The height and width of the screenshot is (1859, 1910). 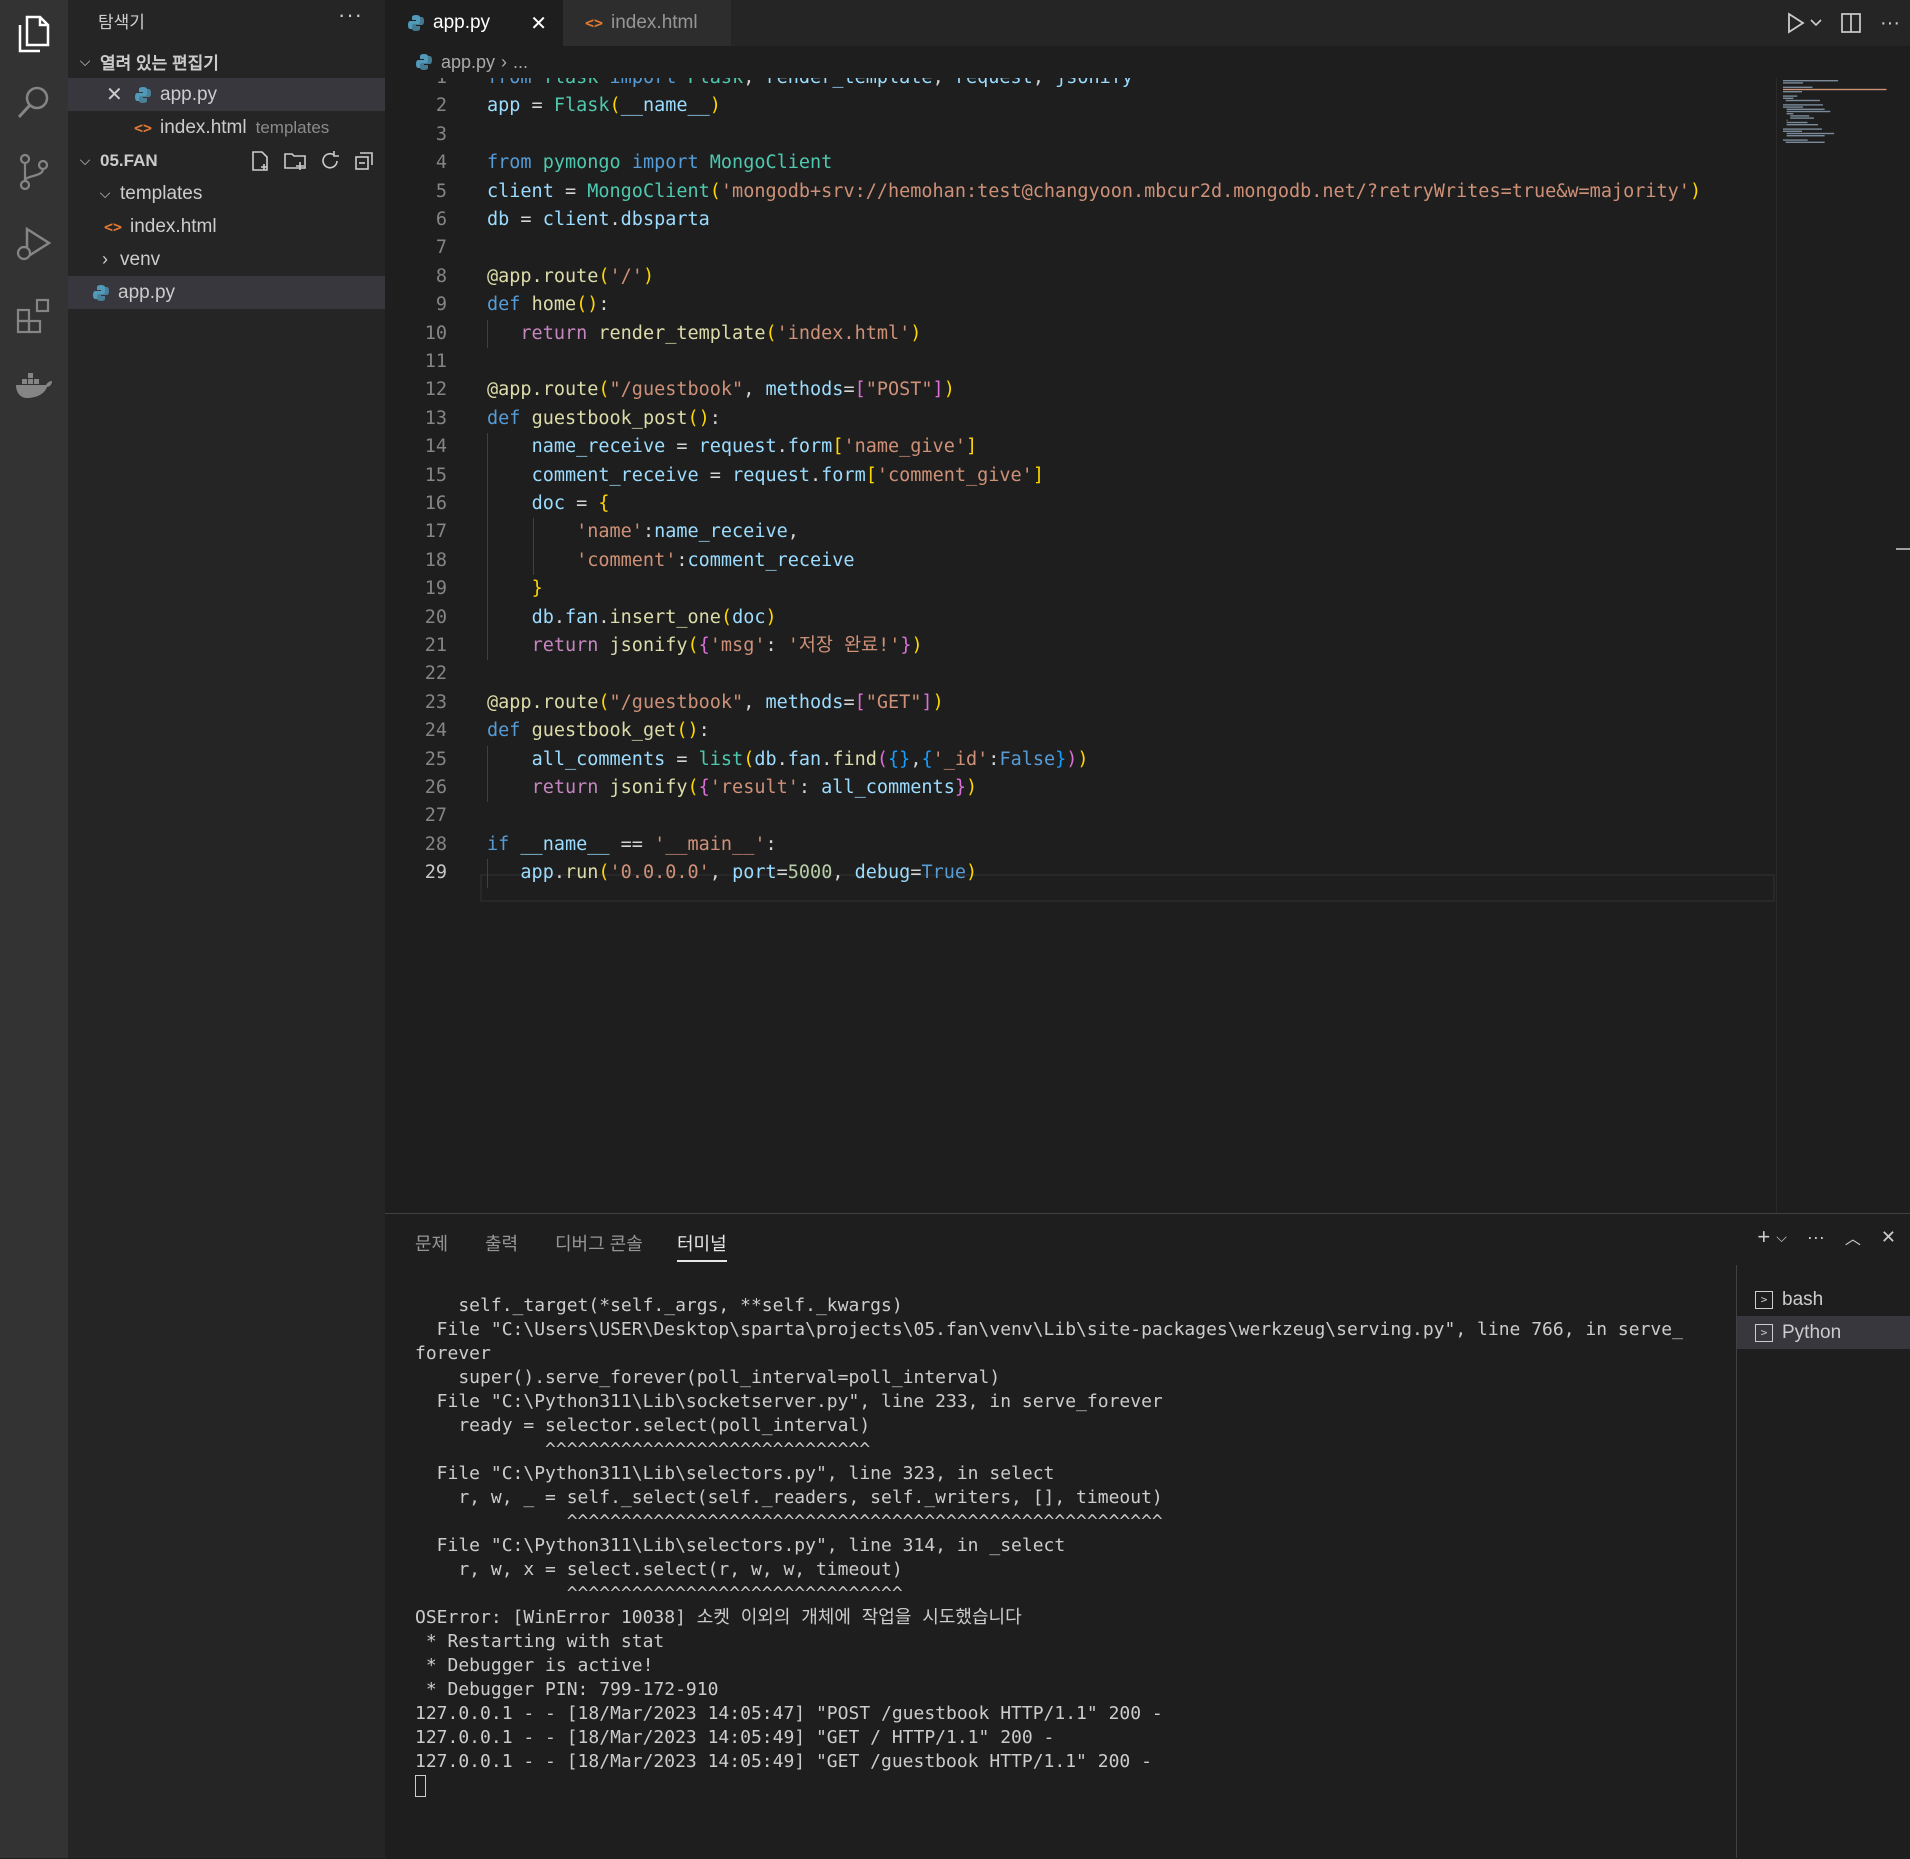 I want to click on line-number: 8, so click(x=441, y=276).